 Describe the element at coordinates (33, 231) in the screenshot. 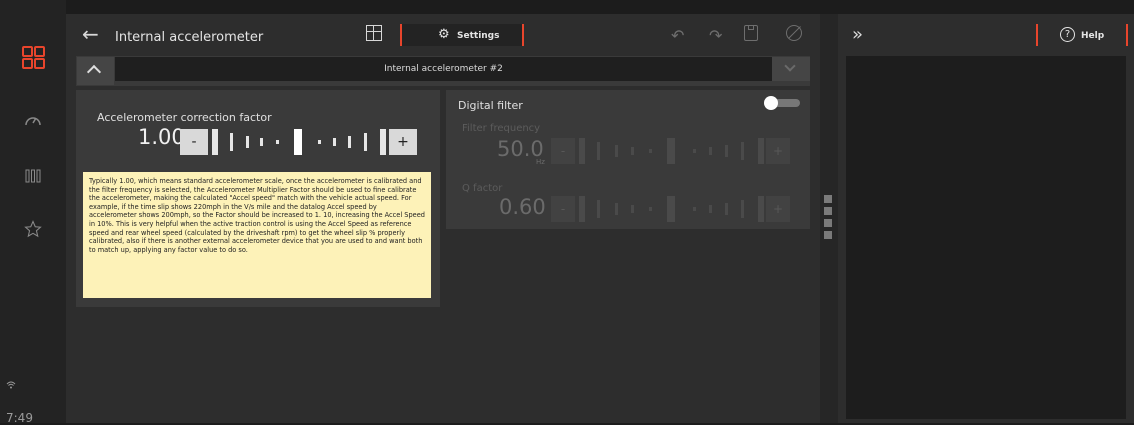

I see `star-icon` at that location.